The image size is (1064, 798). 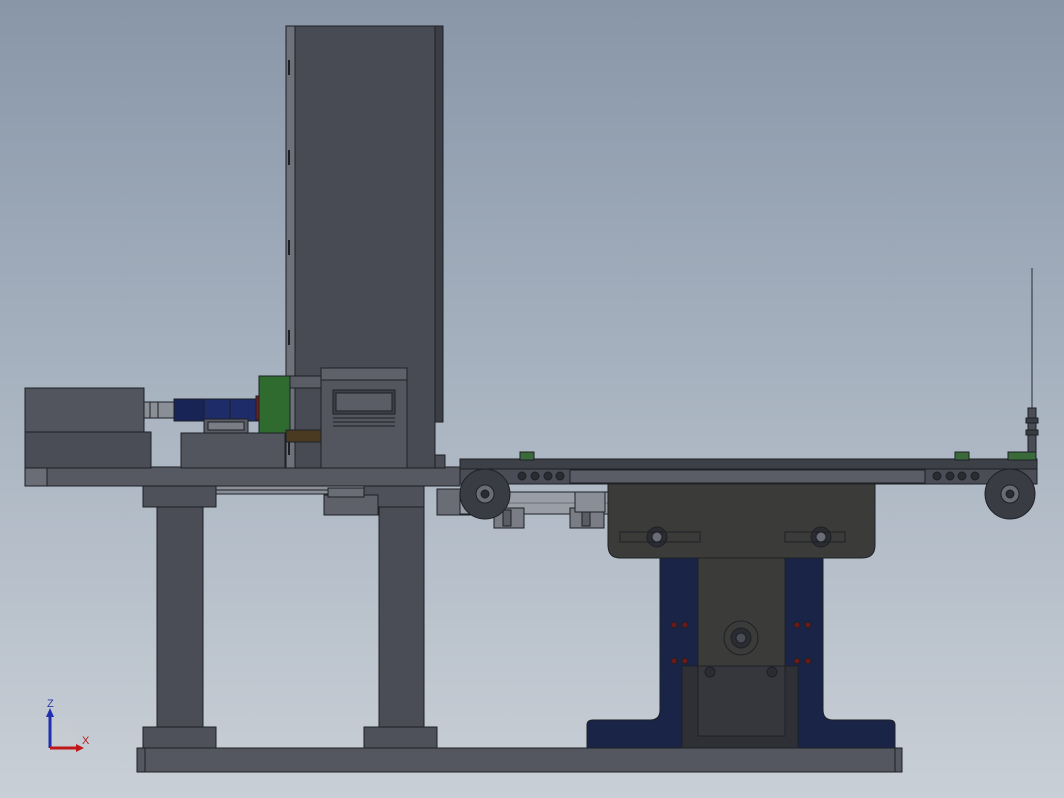 What do you see at coordinates (304, 436) in the screenshot?
I see `brown-part` at bounding box center [304, 436].